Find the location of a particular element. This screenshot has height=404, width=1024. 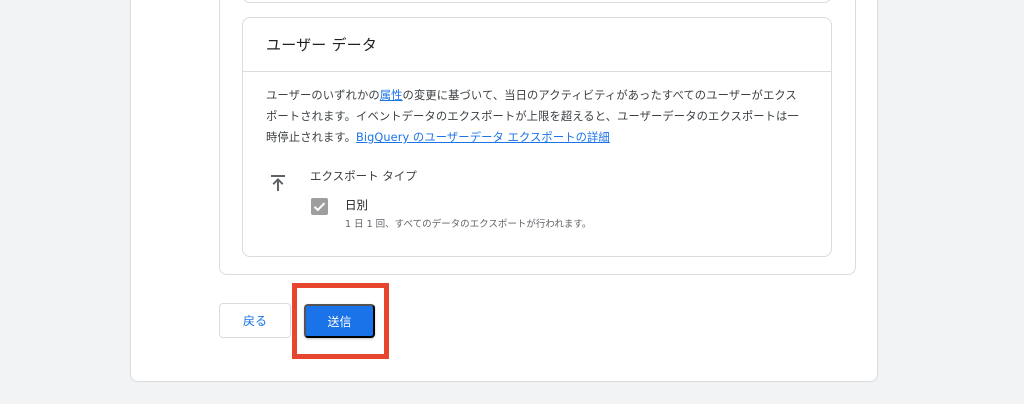

description-text-start: ユーザーのいずれかの is located at coordinates (323, 95).